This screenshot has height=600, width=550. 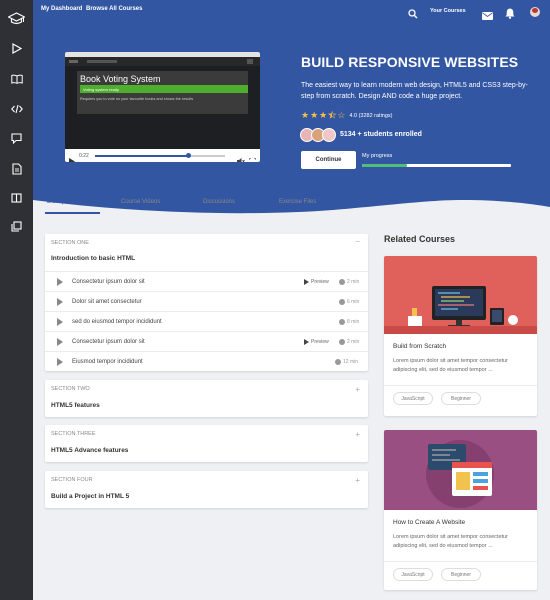 I want to click on section-card: SECTION THREE HTML5 Advance features +, so click(x=206, y=443).